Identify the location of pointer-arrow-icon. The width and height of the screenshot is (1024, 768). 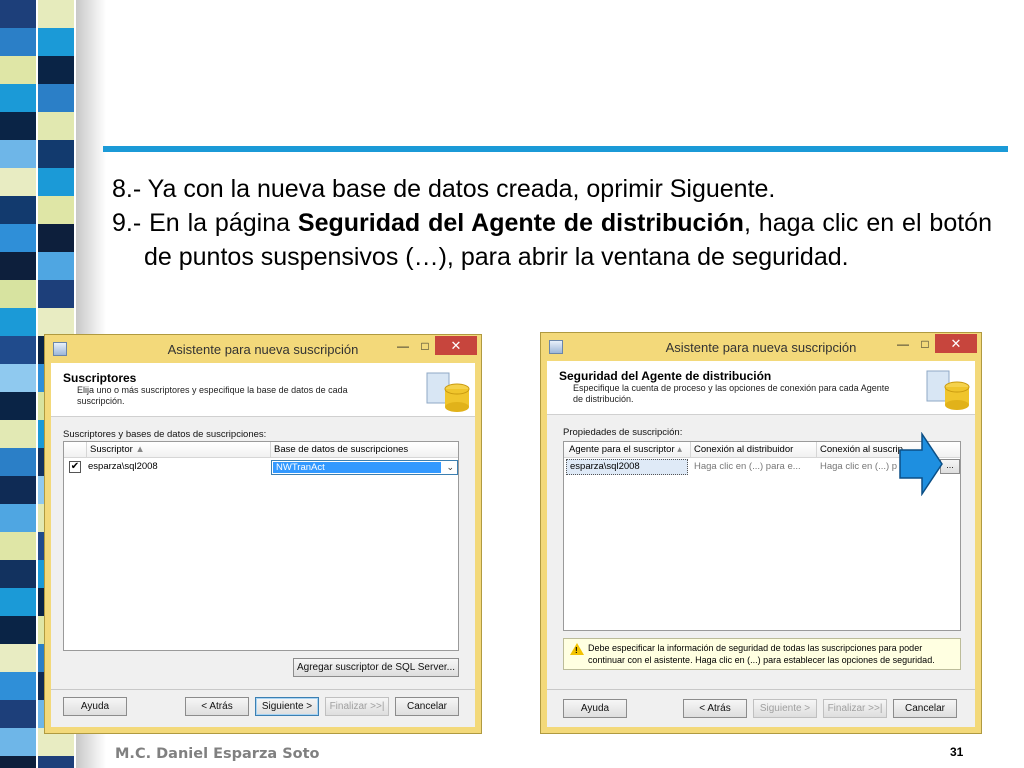
(921, 464).